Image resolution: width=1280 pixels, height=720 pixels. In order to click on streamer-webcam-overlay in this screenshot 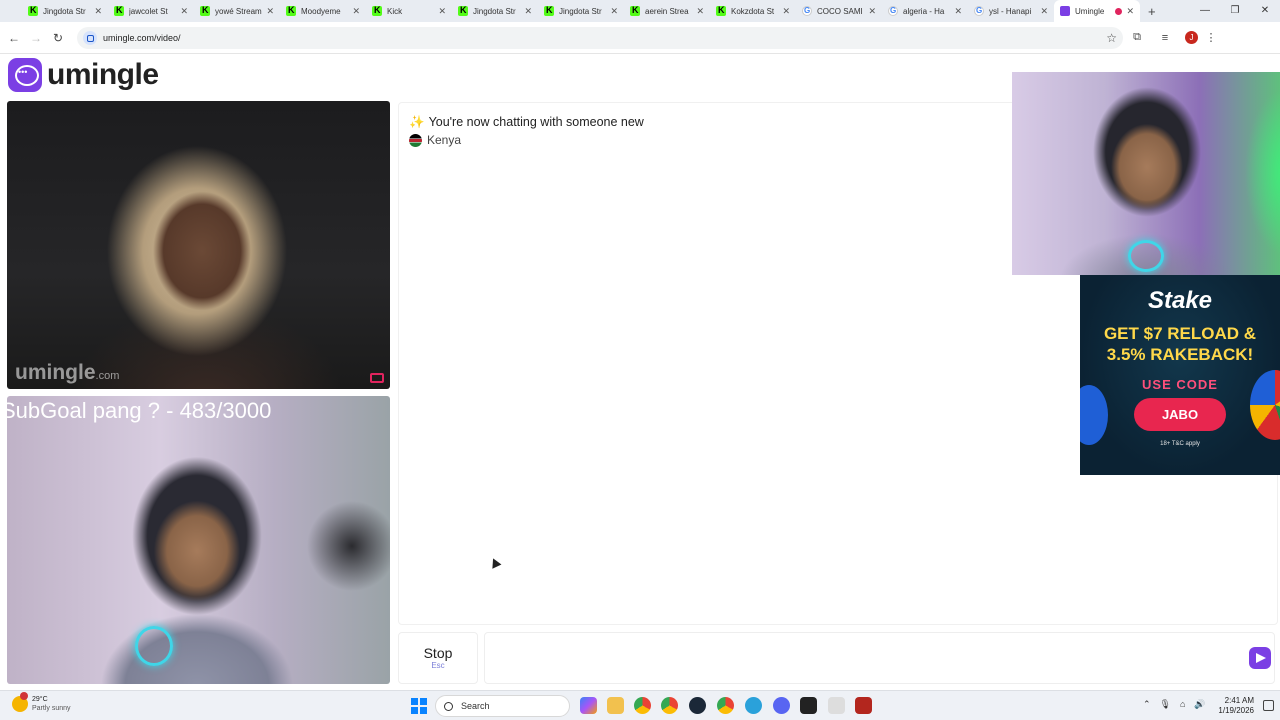, I will do `click(1146, 173)`.